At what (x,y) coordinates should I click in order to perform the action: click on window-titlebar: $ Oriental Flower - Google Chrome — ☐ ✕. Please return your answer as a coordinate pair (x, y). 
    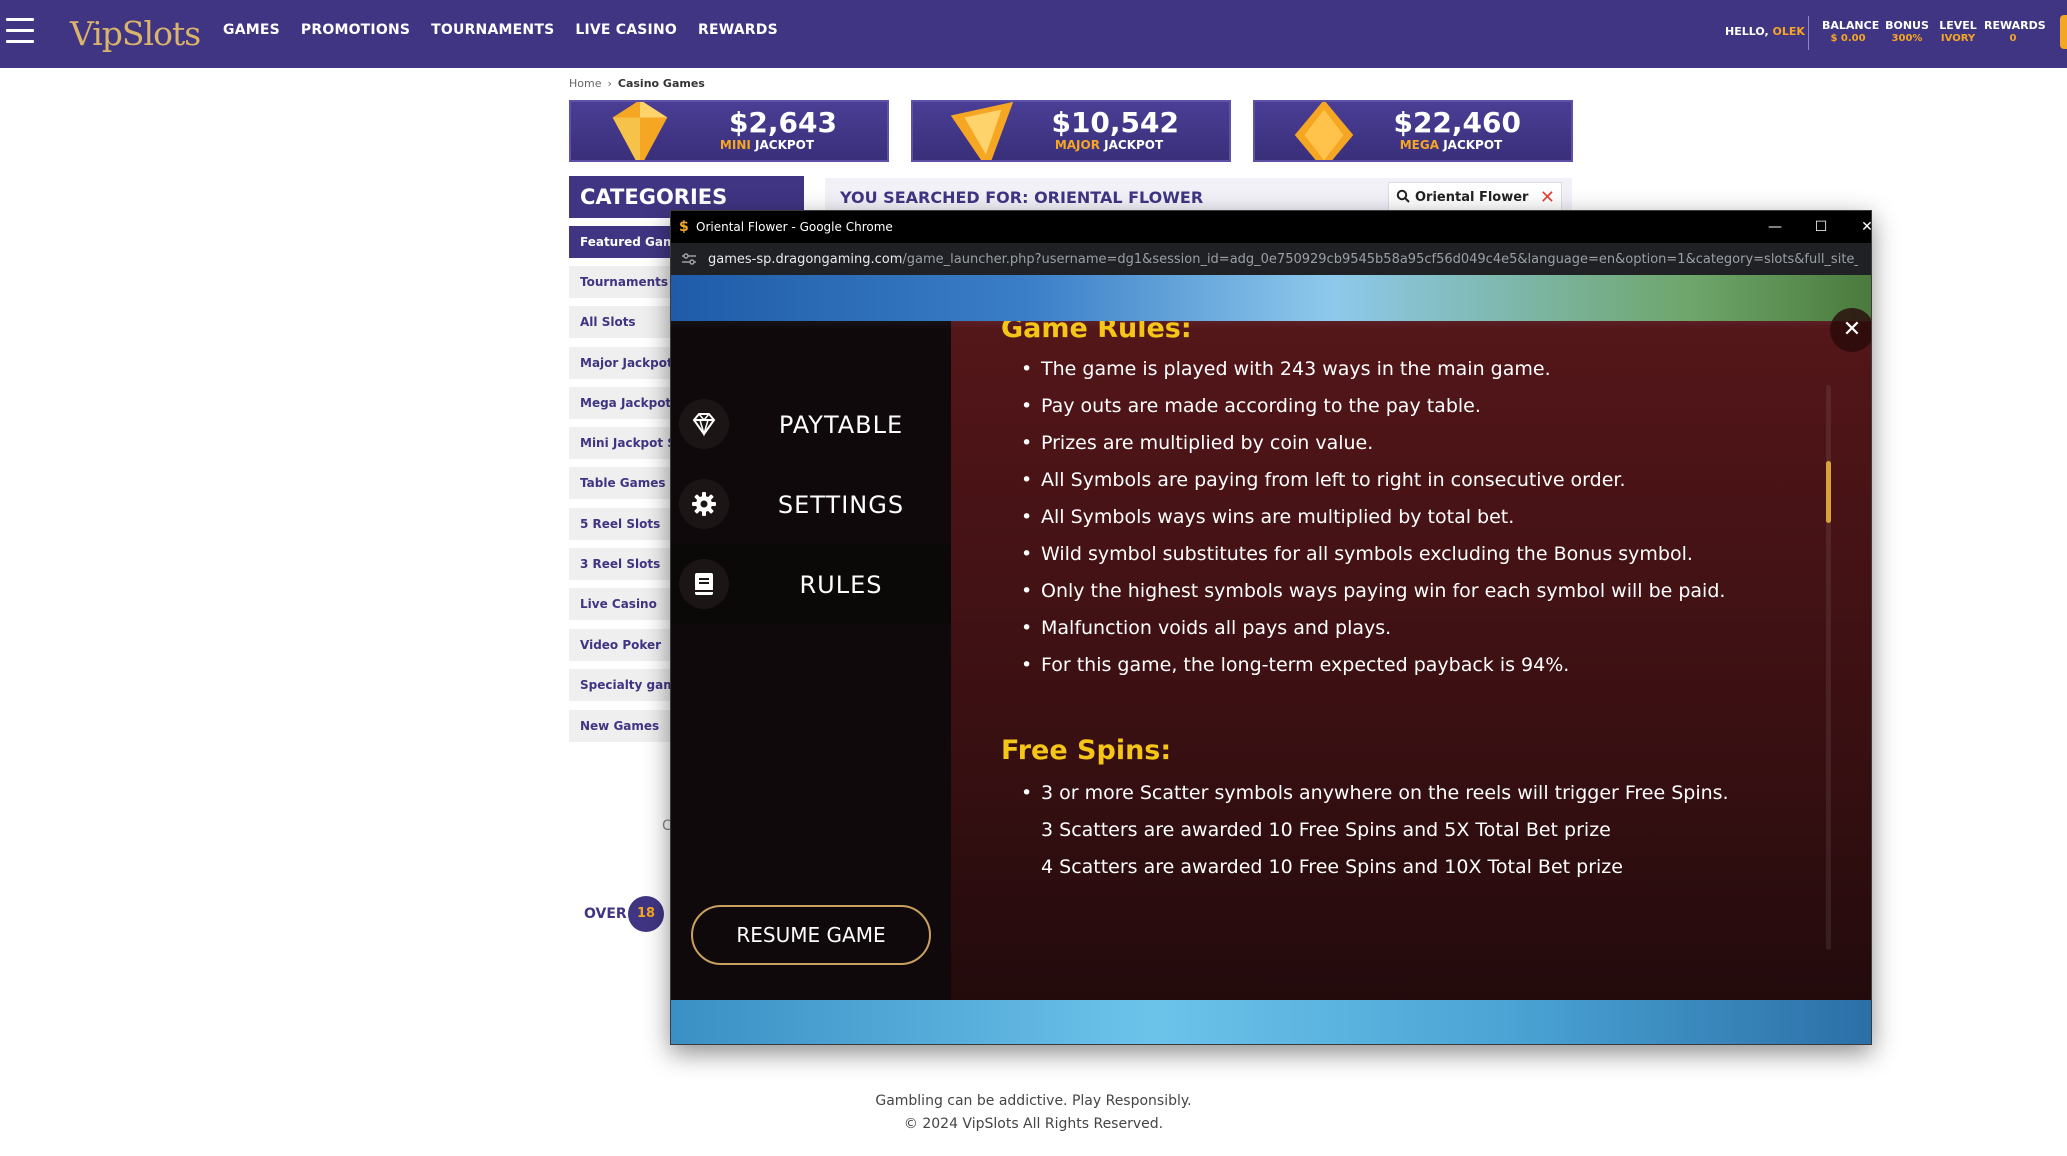
    Looking at the image, I should click on (1271, 227).